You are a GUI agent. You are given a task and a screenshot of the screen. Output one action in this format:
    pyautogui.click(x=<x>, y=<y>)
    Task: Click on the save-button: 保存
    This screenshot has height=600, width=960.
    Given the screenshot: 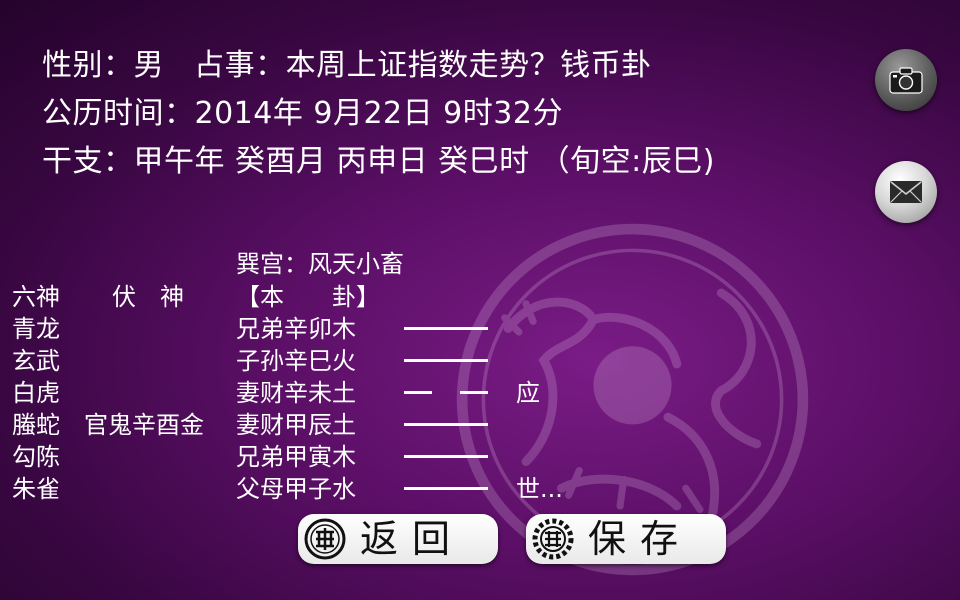 What is the action you would take?
    pyautogui.click(x=626, y=539)
    